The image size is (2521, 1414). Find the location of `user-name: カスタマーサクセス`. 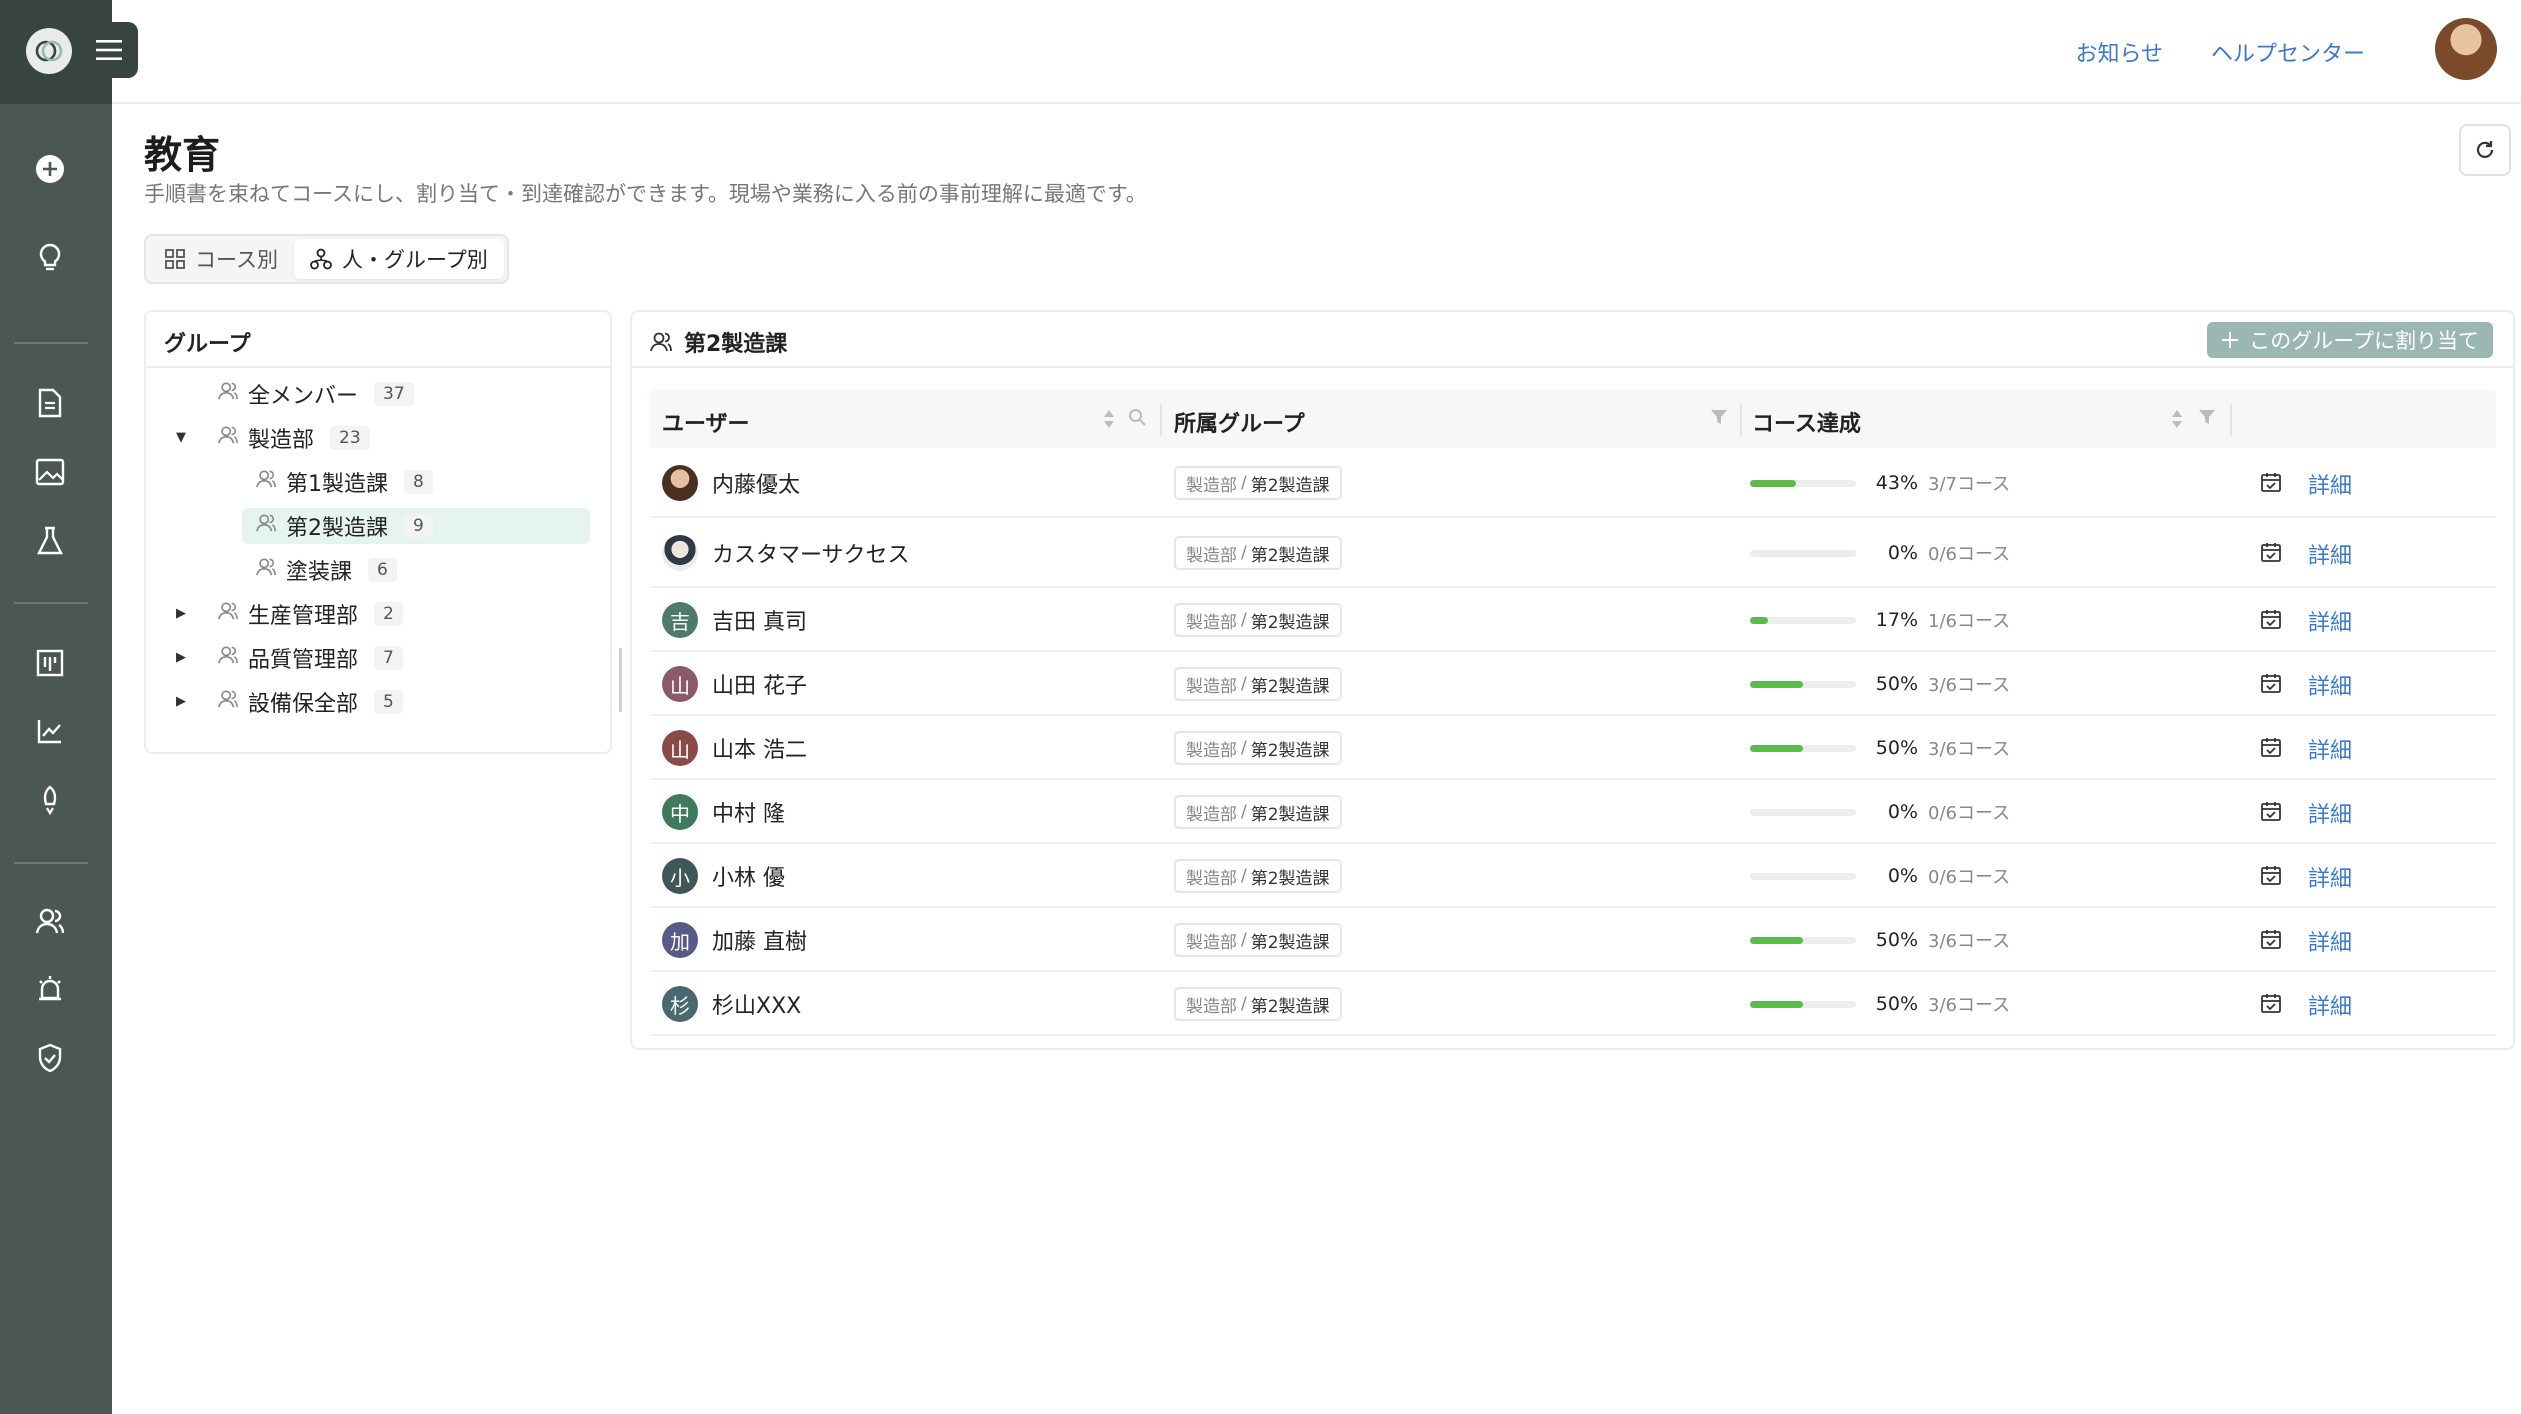

user-name: カスタマーサクセス is located at coordinates (811, 553).